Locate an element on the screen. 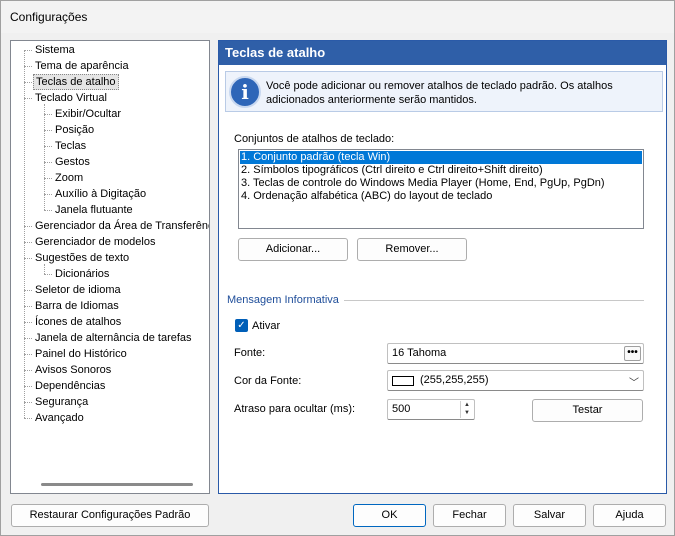 The height and width of the screenshot is (536, 675). sets-label: Conjuntos de atalhos de teclado: is located at coordinates (314, 139).